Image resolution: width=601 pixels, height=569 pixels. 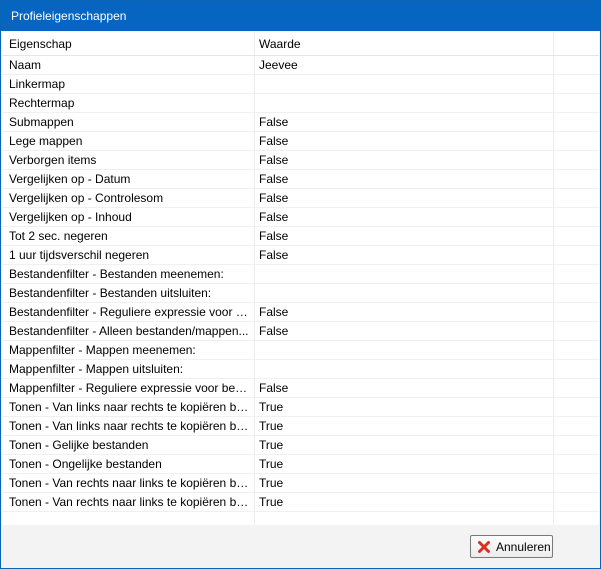 What do you see at coordinates (79, 255) in the screenshot?
I see `property-name: 1 uur tijdsverschil negeren` at bounding box center [79, 255].